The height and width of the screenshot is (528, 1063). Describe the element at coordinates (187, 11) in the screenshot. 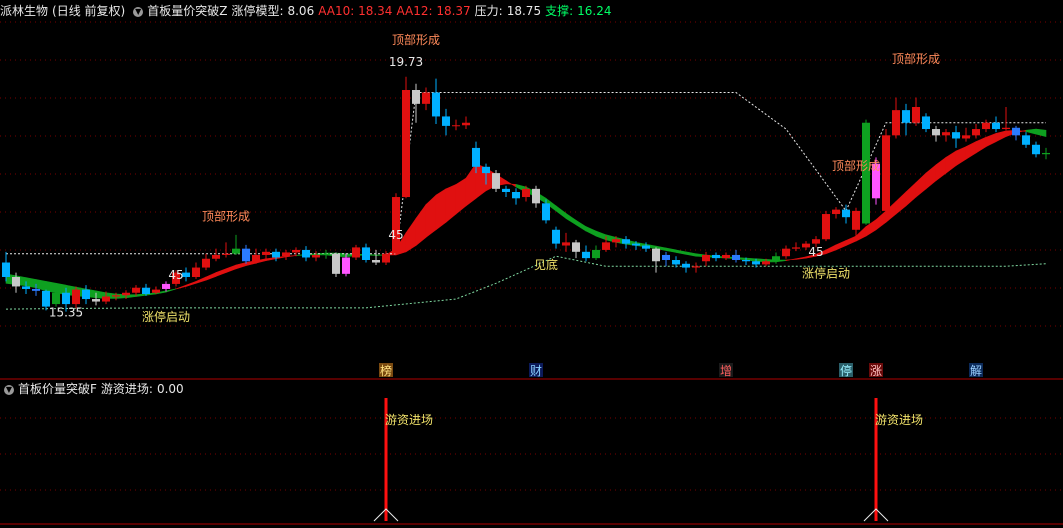

I see `indicator-name: 首板量价突破Z` at that location.